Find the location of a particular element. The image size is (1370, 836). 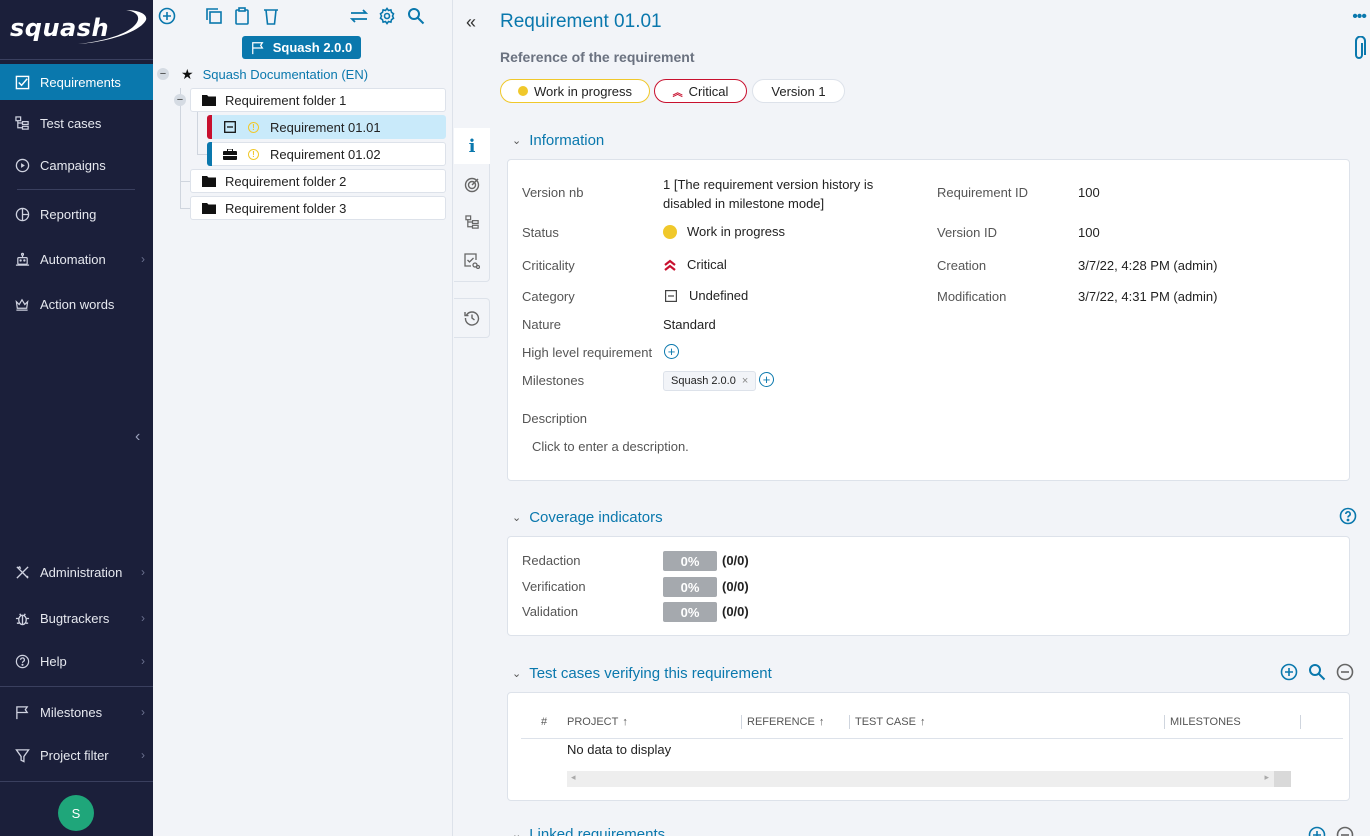

tree-node-requirement: ! Requirement 01.01 is located at coordinates (326, 127).